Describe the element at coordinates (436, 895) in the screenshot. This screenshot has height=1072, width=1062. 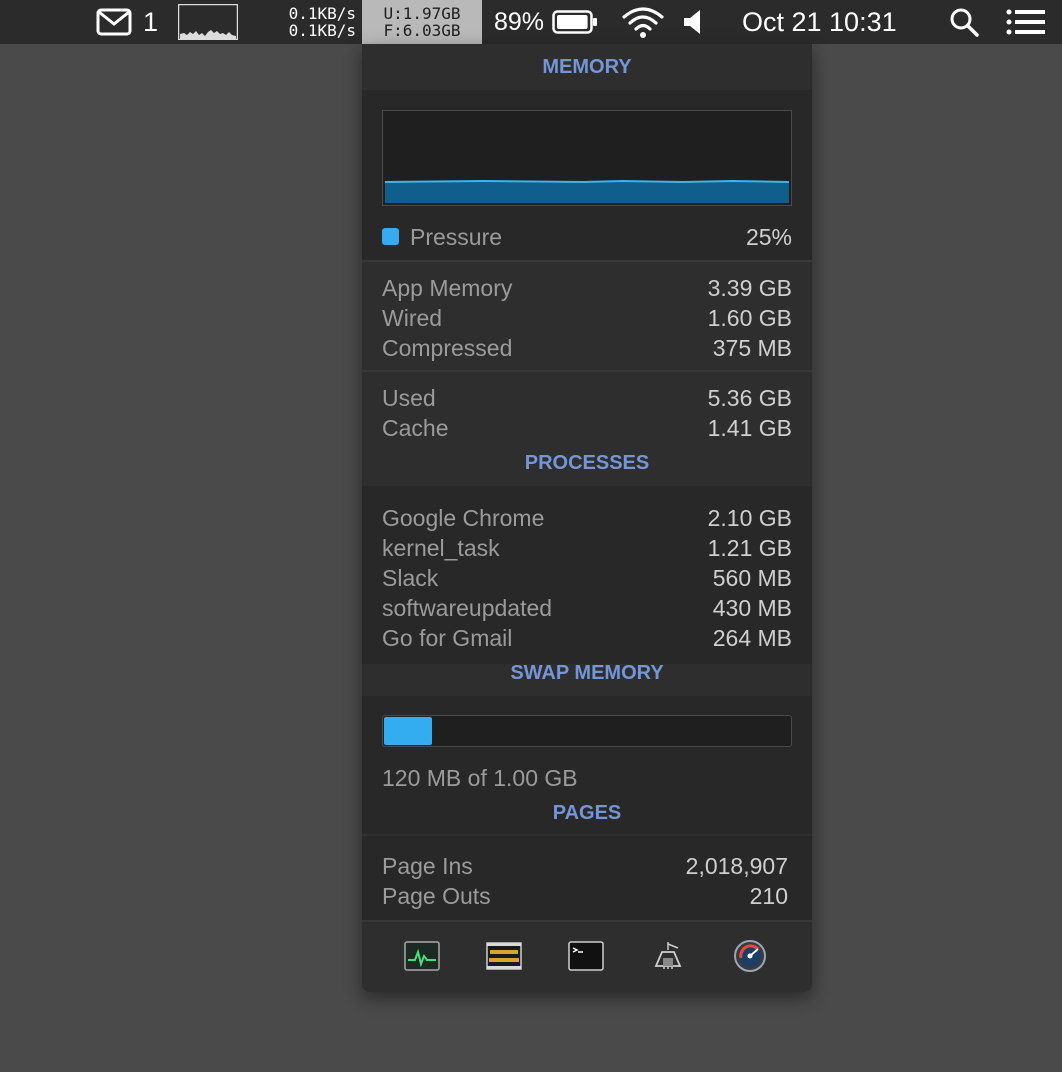
I see `row-label: Page Outs` at that location.